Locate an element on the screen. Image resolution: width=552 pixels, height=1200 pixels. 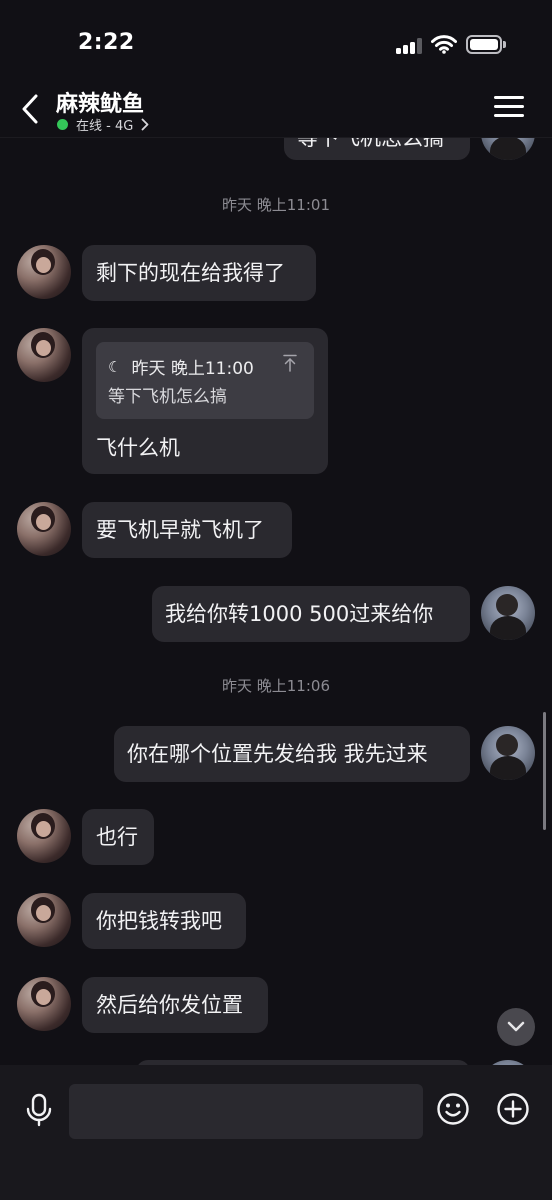
status-bar: 2:22 is located at coordinates (276, 41).